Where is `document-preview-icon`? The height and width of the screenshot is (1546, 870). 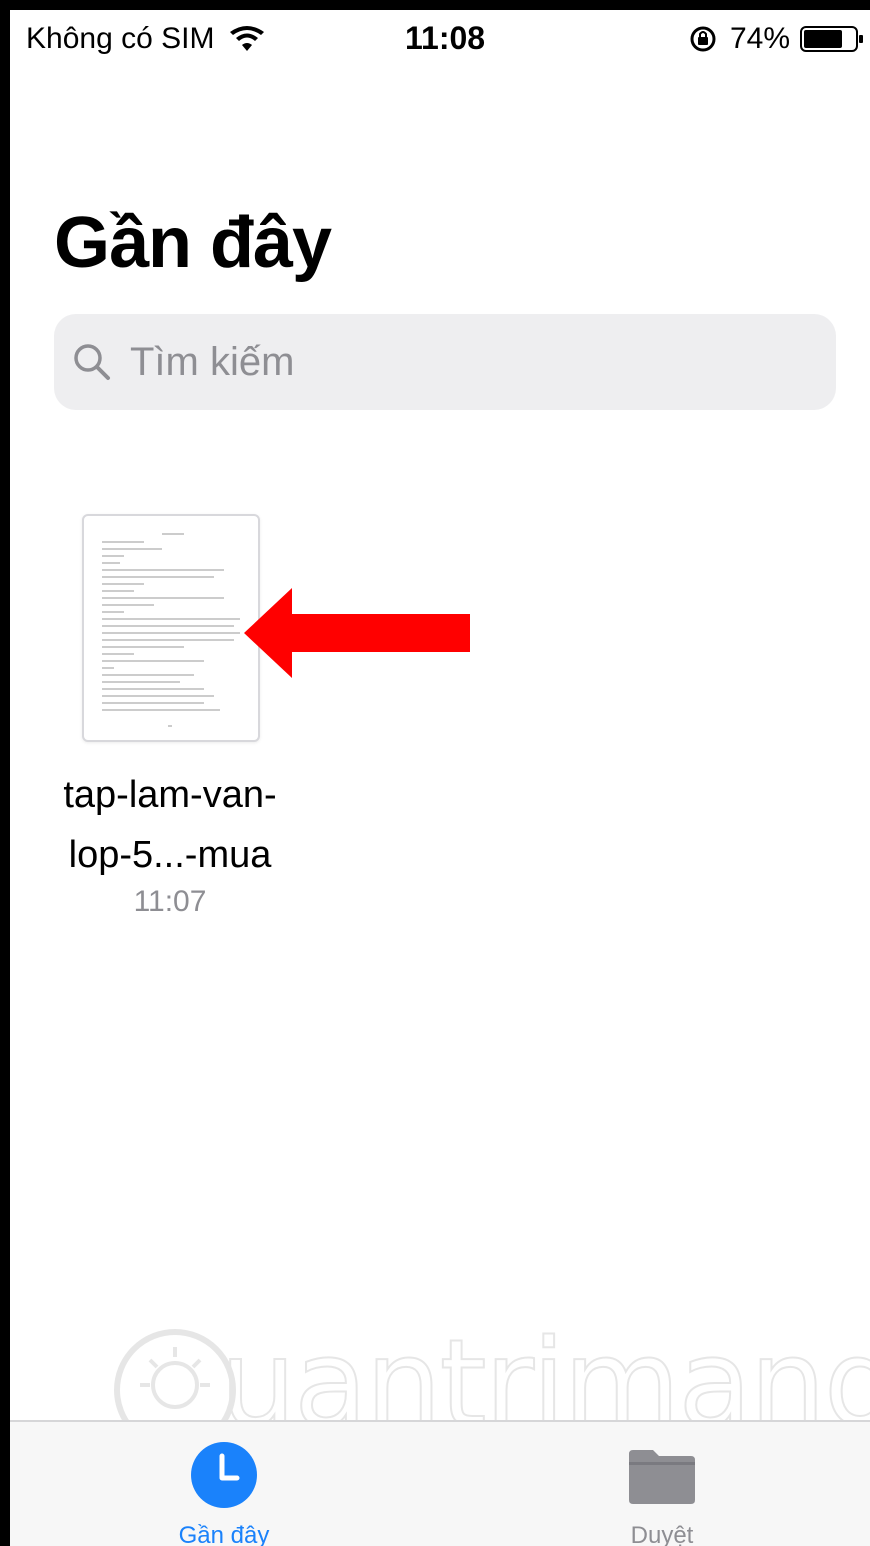 document-preview-icon is located at coordinates (171, 630).